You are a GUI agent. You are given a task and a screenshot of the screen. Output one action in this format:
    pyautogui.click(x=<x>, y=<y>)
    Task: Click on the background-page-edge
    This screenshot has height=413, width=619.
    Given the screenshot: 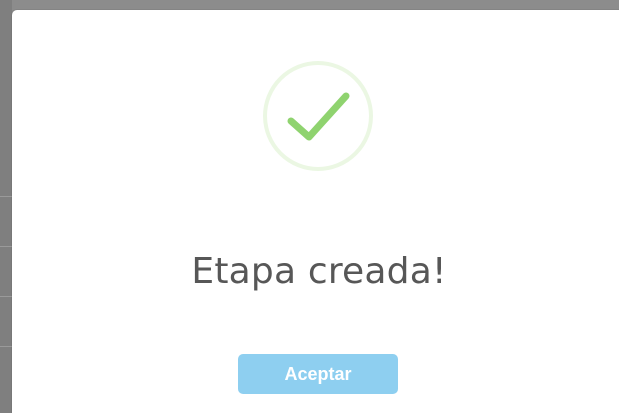 What is the action you would take?
    pyautogui.click(x=6, y=206)
    